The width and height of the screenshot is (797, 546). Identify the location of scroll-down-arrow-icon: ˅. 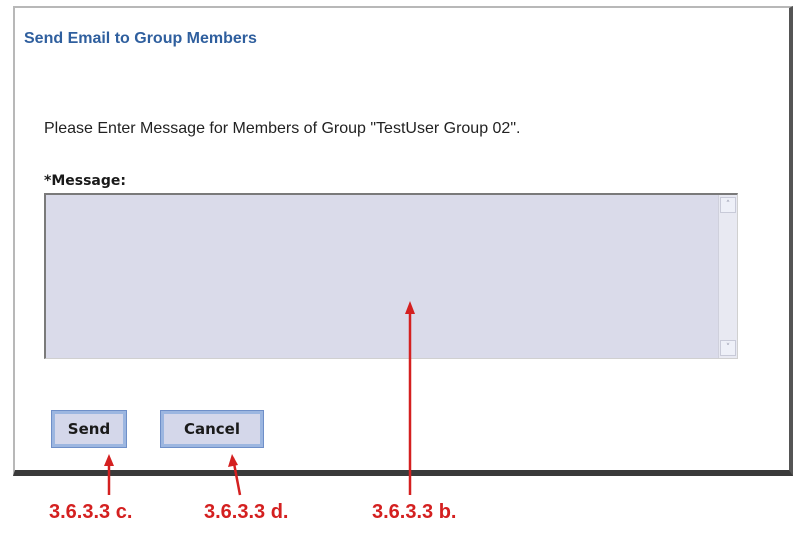
(728, 348).